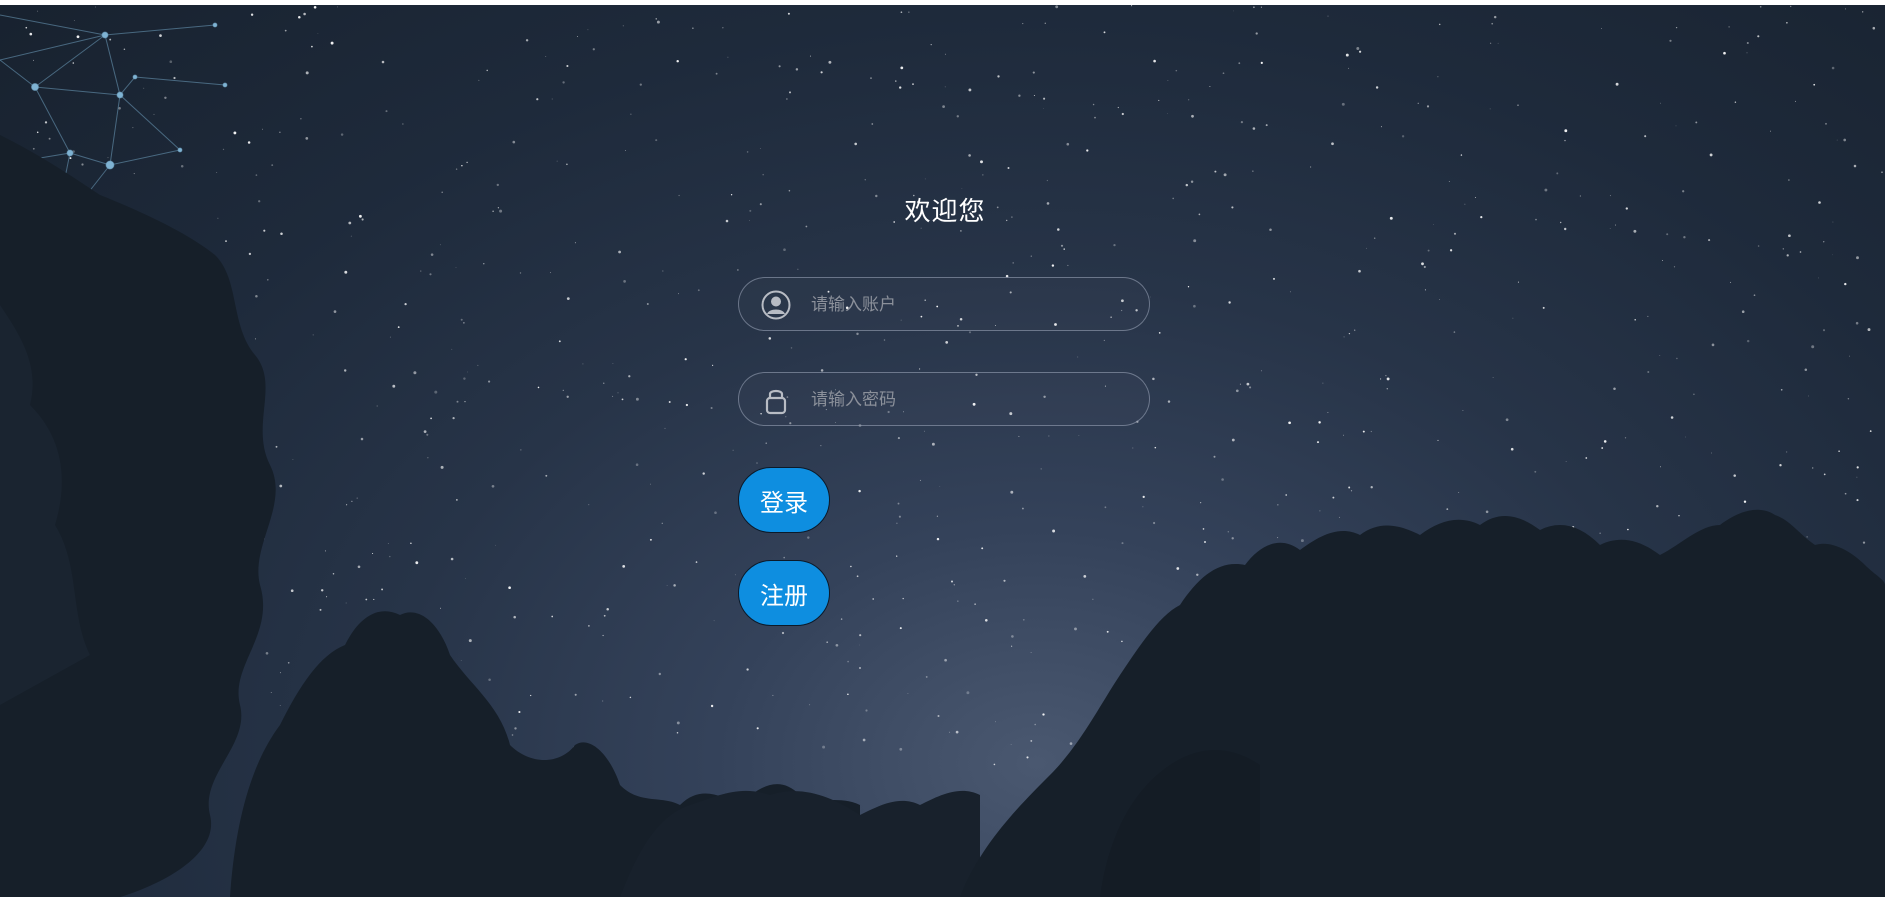  I want to click on account-field, so click(944, 304).